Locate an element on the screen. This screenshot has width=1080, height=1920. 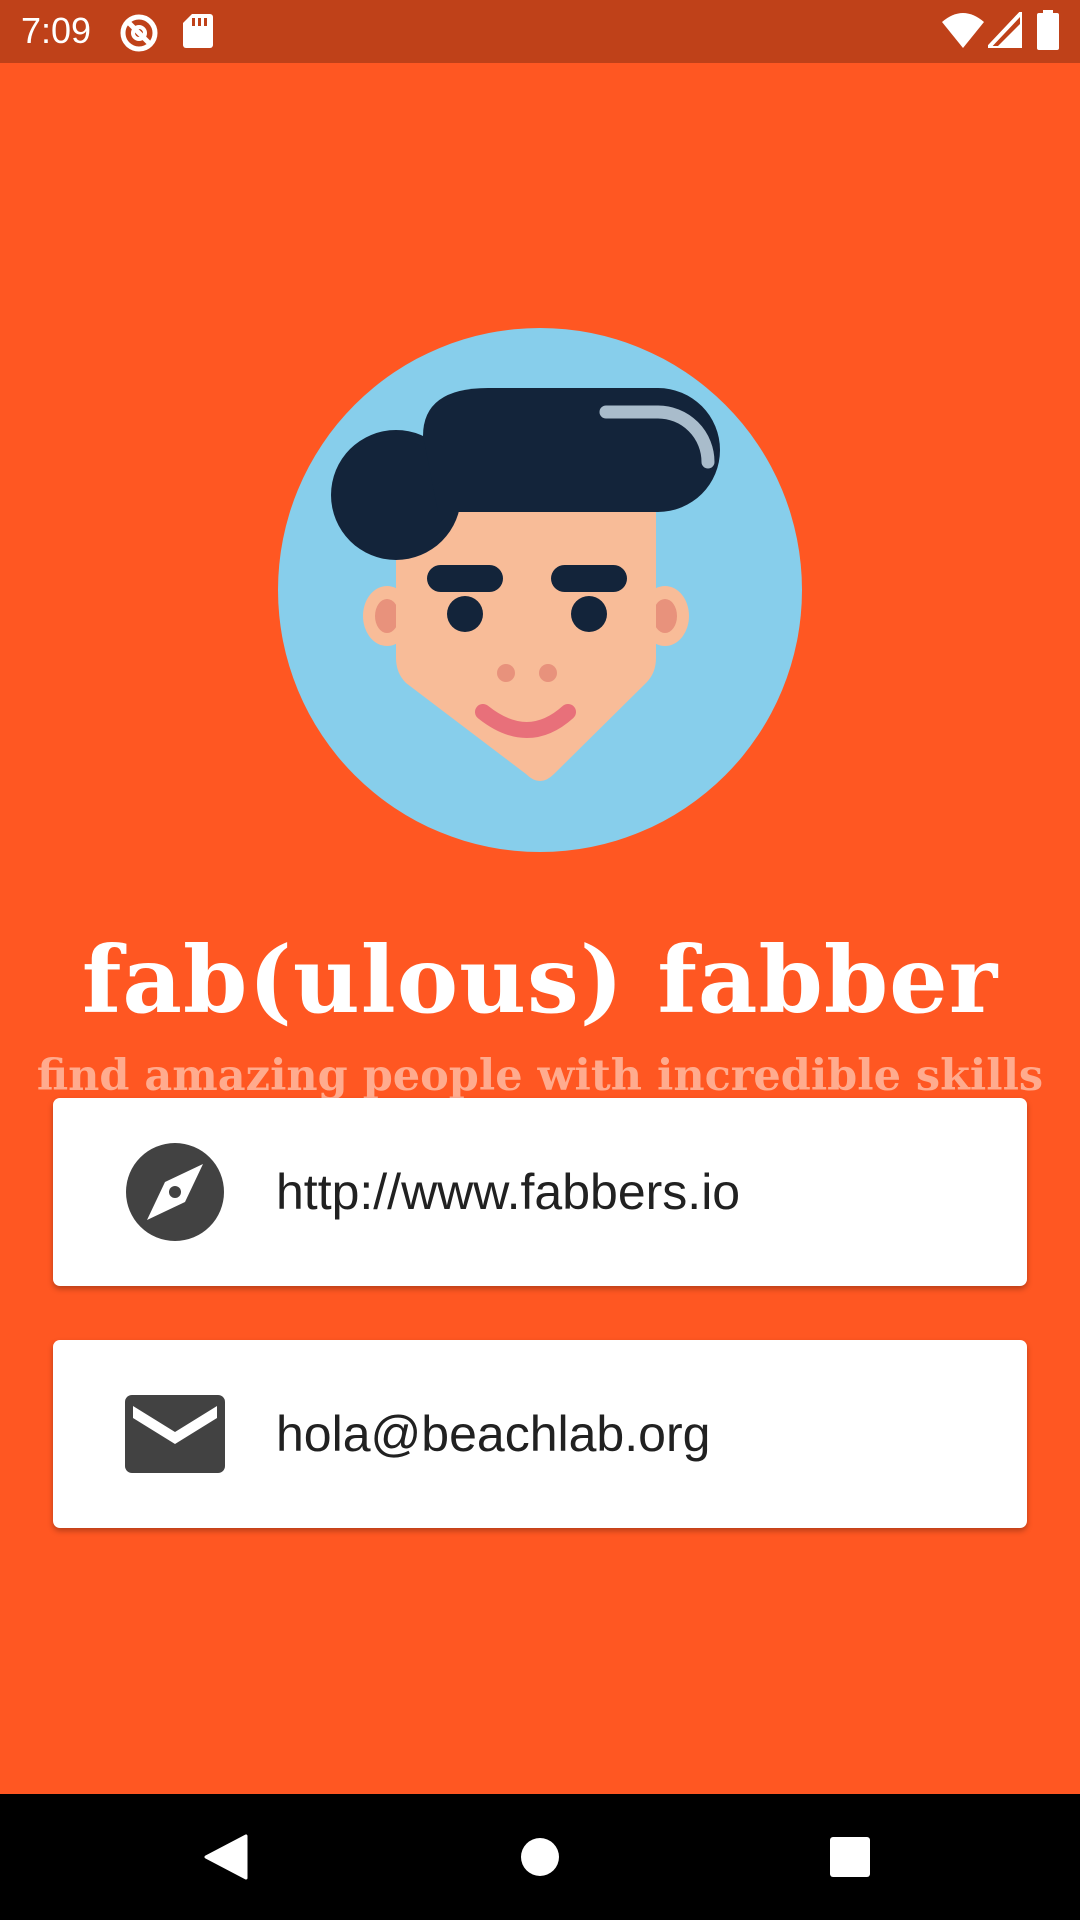
sd-card-icon is located at coordinates (198, 31).